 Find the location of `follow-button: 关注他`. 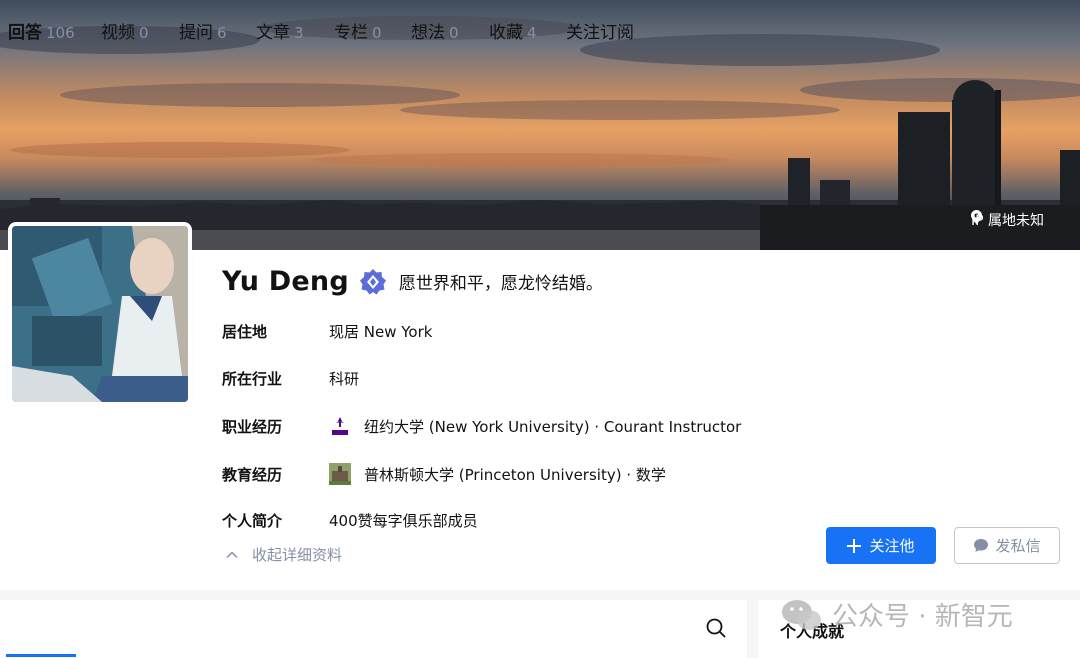

follow-button: 关注他 is located at coordinates (881, 545).